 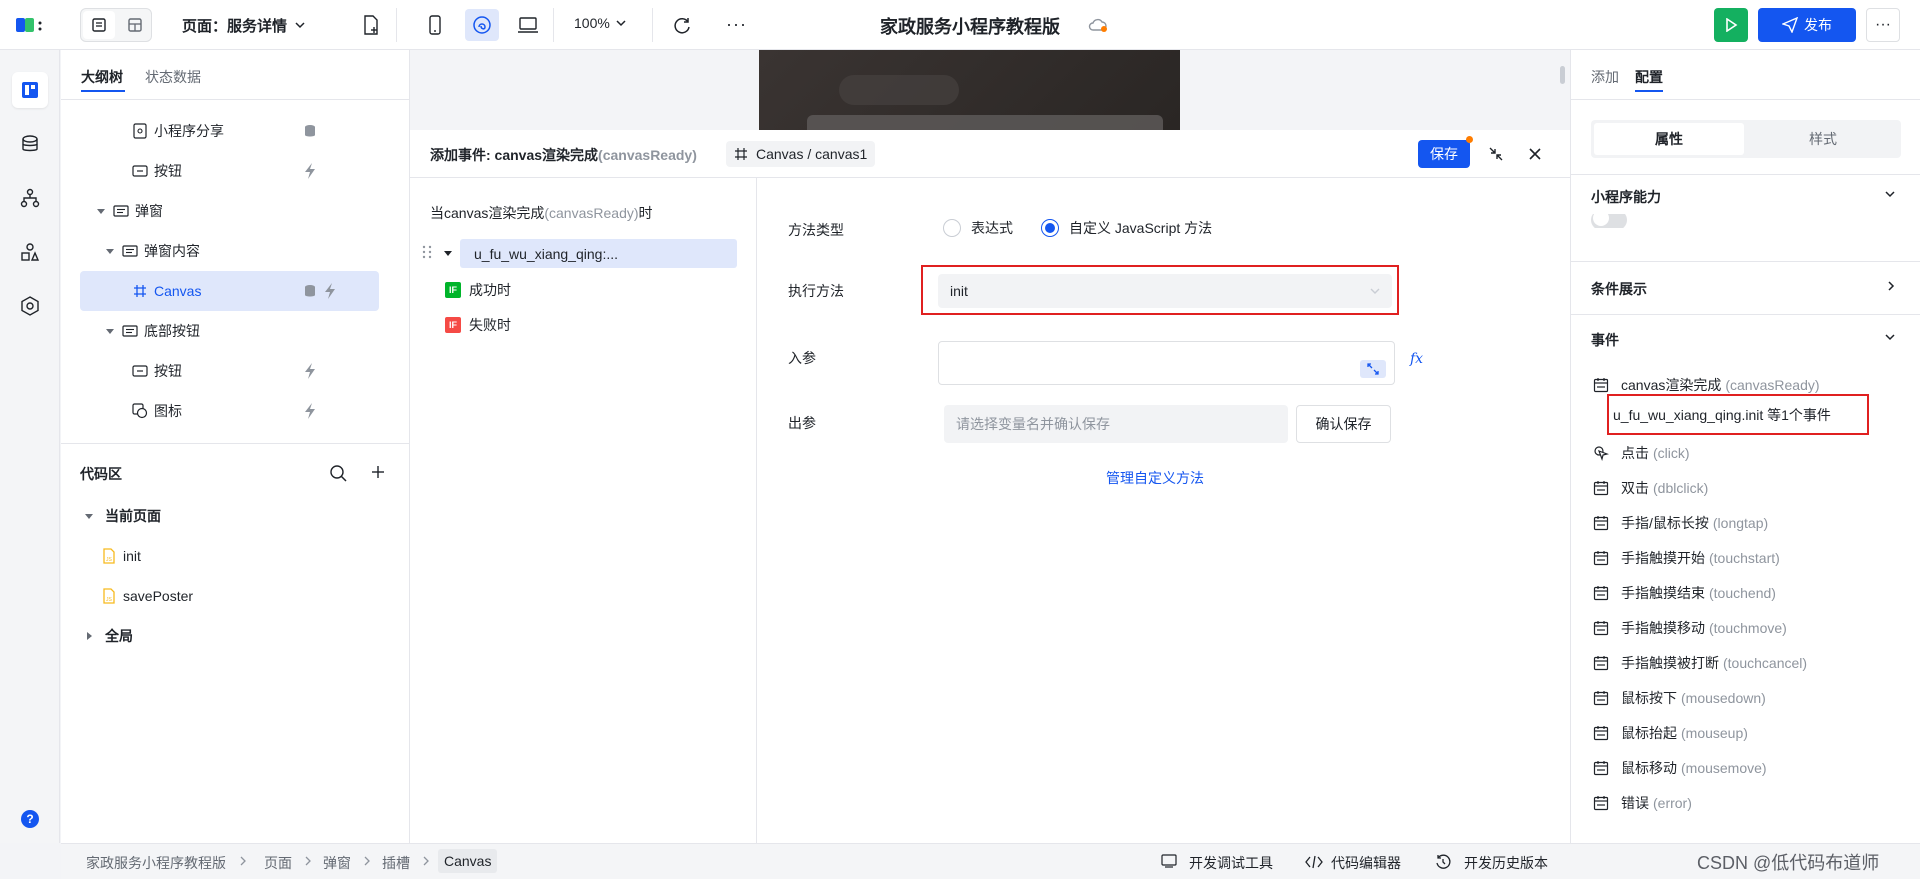 What do you see at coordinates (135, 25) in the screenshot?
I see `layout-view-icon` at bounding box center [135, 25].